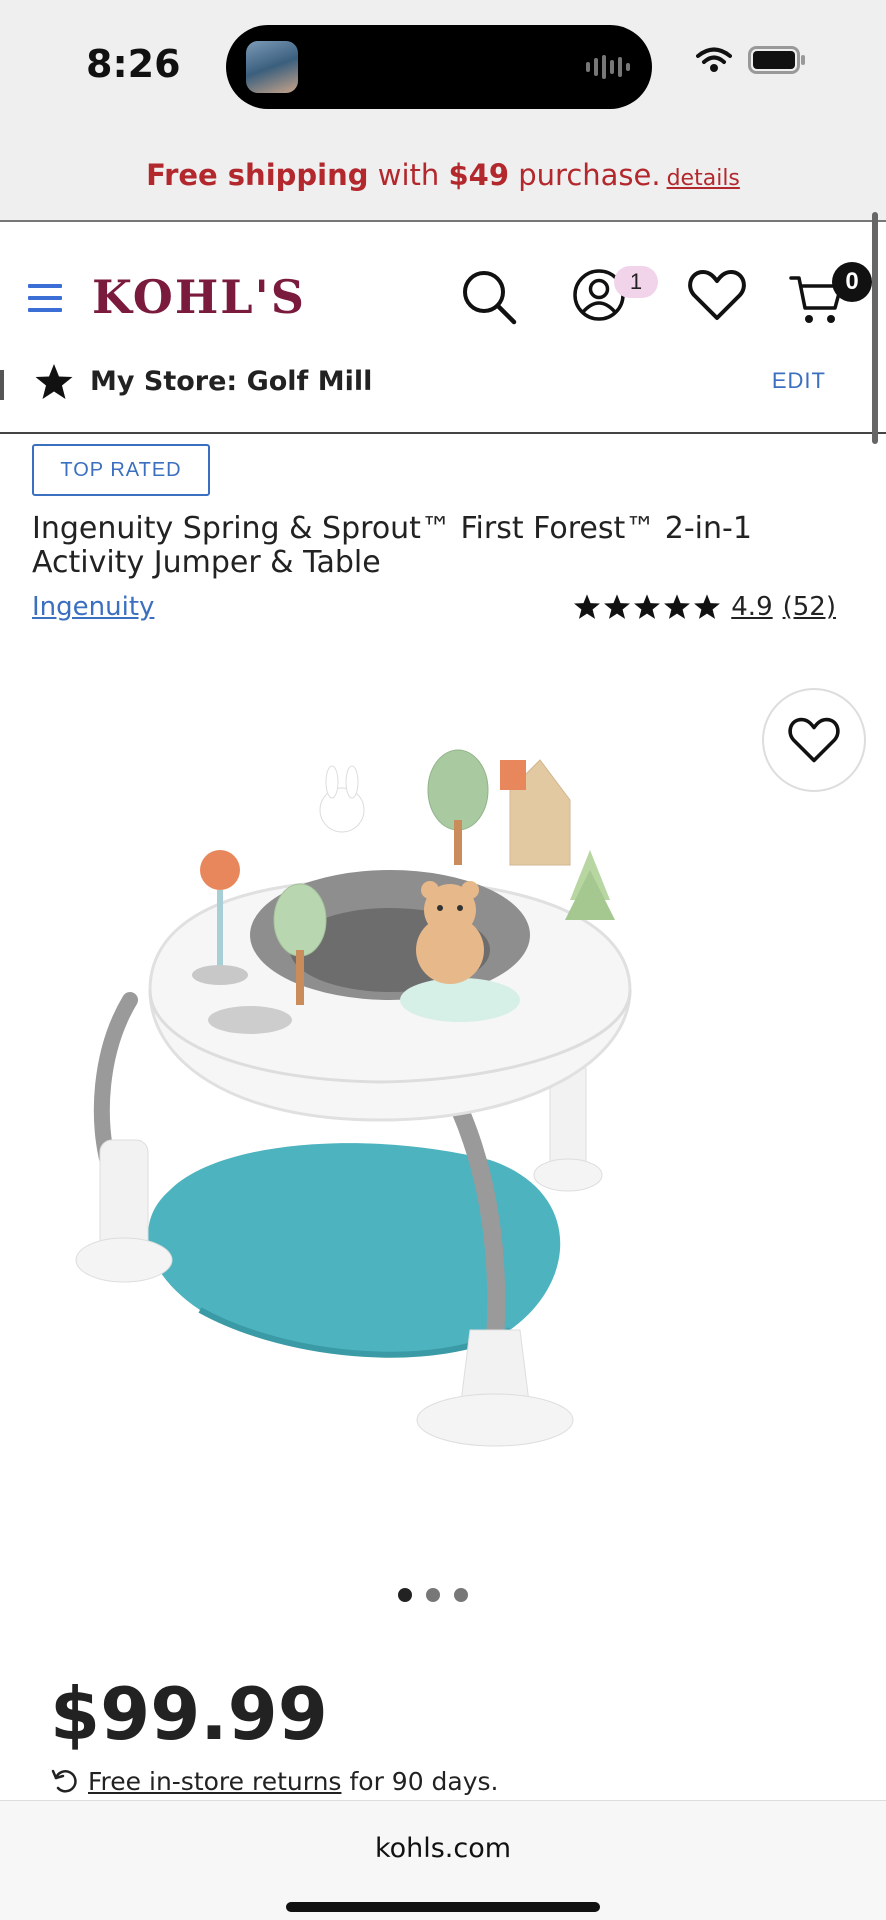  Describe the element at coordinates (479, 175) in the screenshot. I see `promo-amount: $49` at that location.